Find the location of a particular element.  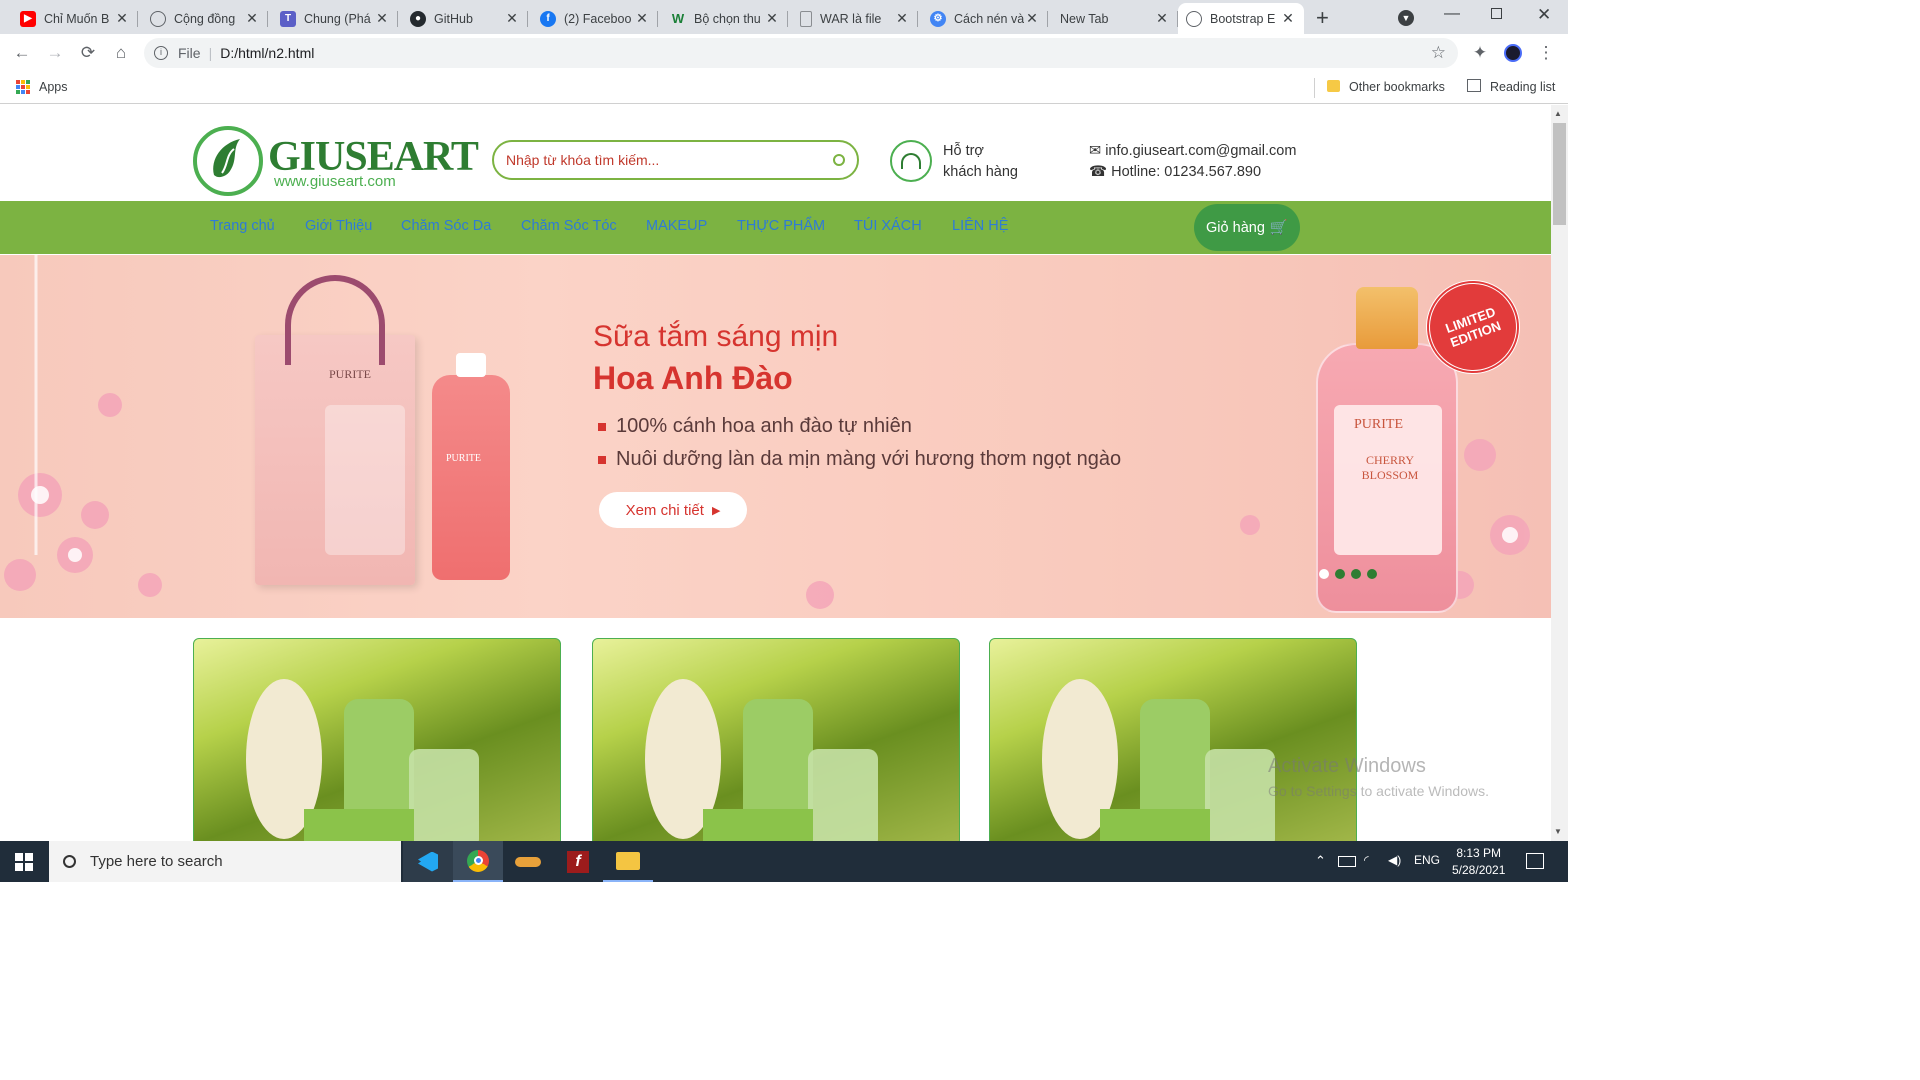

carousel-dot-active is located at coordinates (1324, 574).